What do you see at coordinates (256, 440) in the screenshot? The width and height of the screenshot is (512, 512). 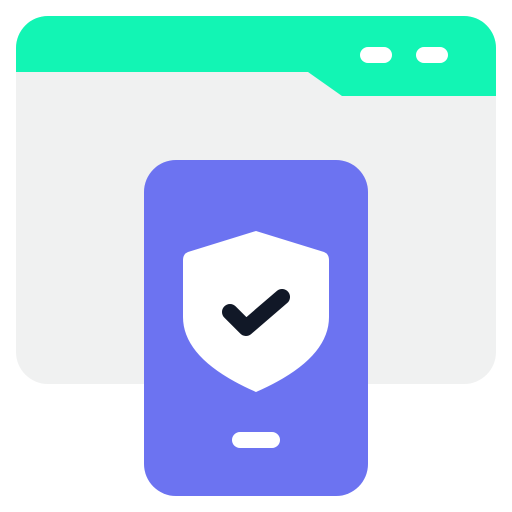 I see `home-indicator` at bounding box center [256, 440].